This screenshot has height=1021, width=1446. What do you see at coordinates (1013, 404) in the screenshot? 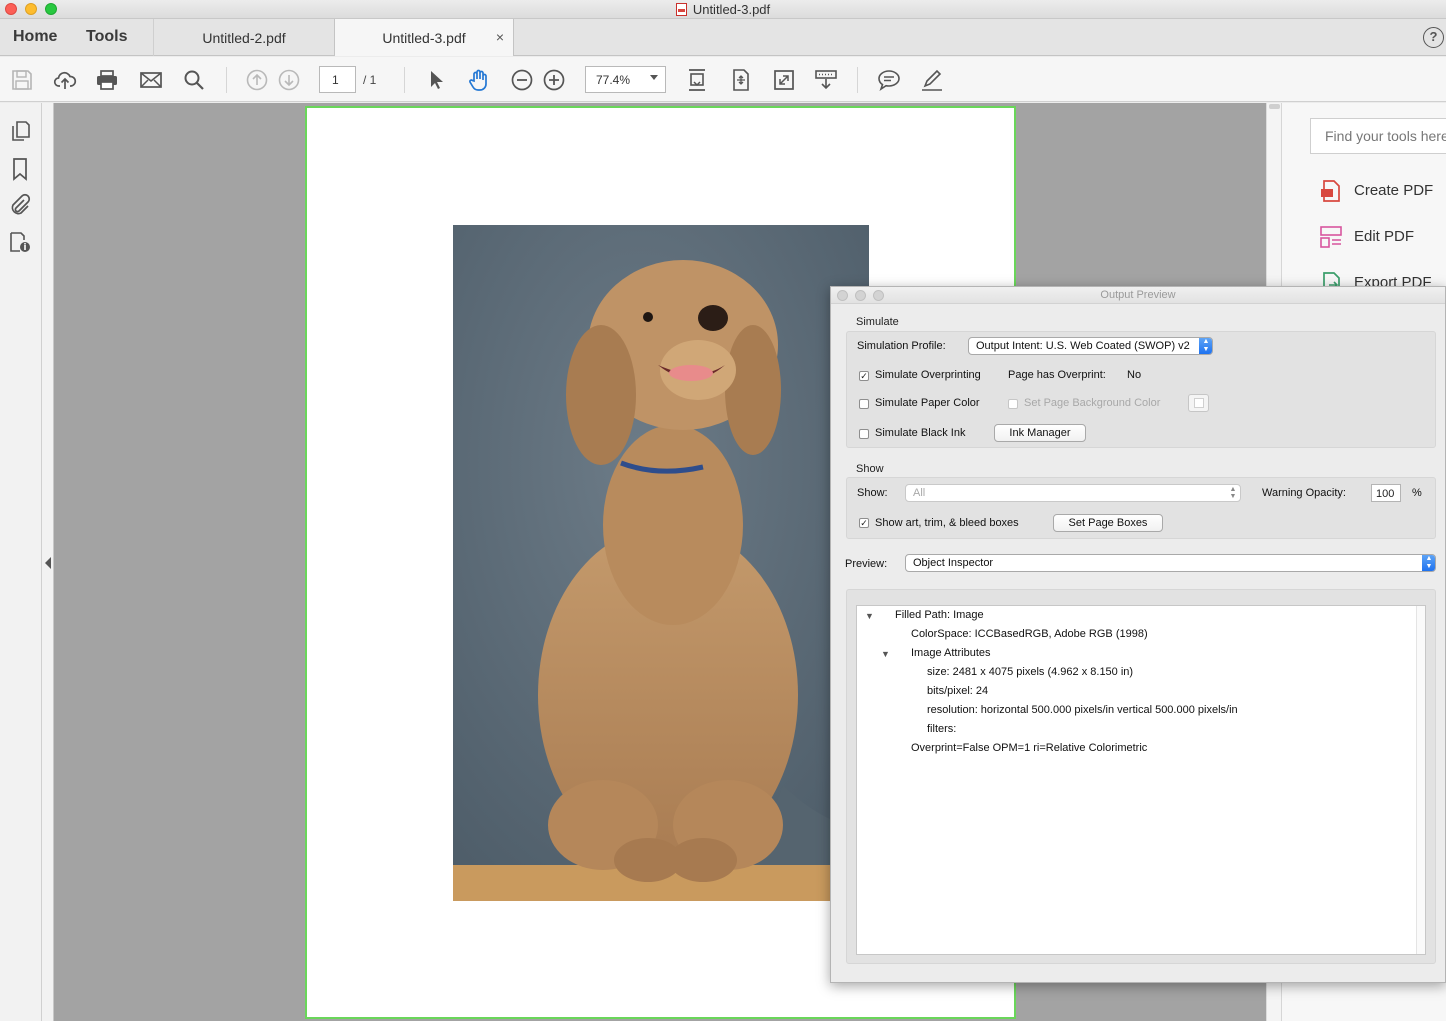
I see `page-background-checkbox` at bounding box center [1013, 404].